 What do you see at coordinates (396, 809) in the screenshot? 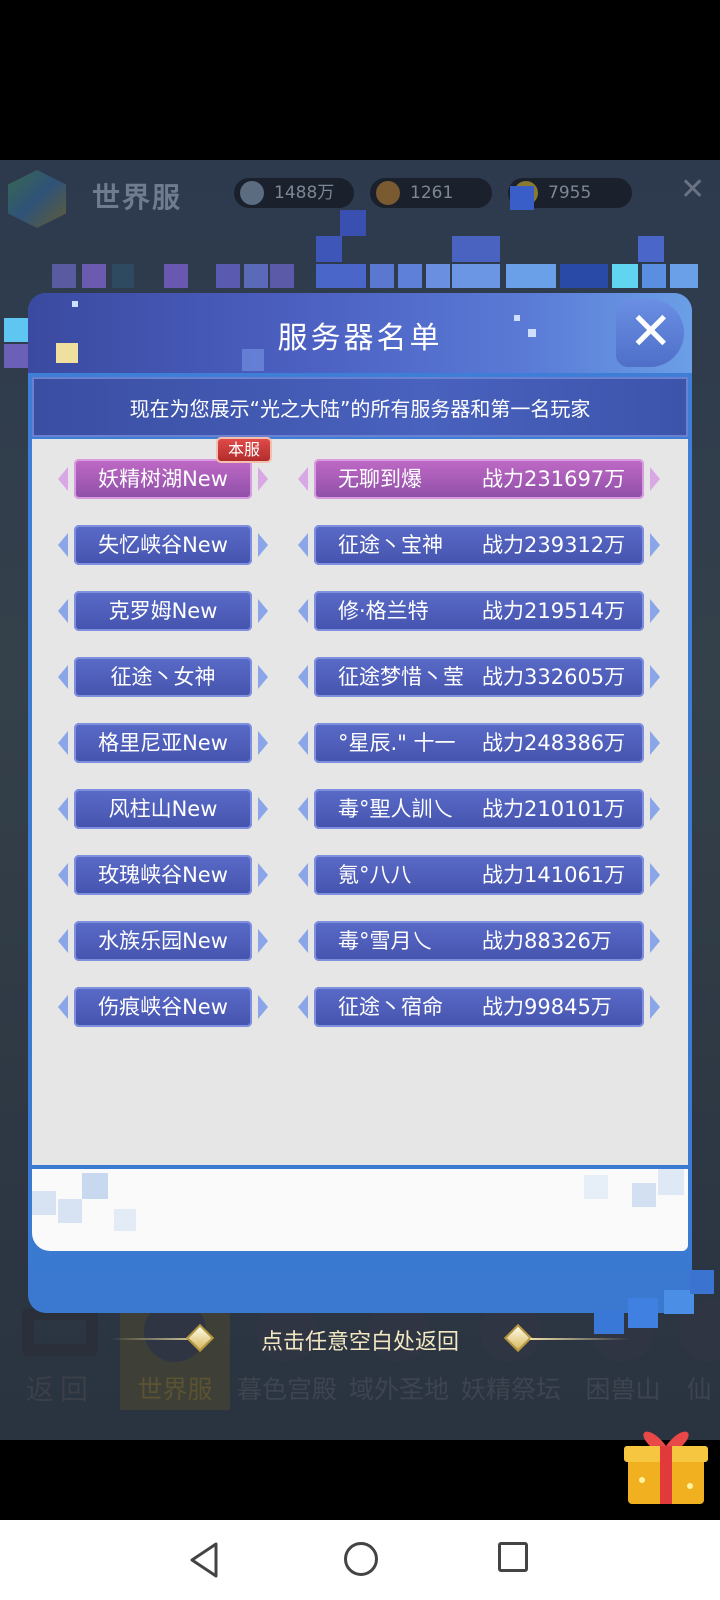
I see `player-name: 毒°聖人訓乀` at bounding box center [396, 809].